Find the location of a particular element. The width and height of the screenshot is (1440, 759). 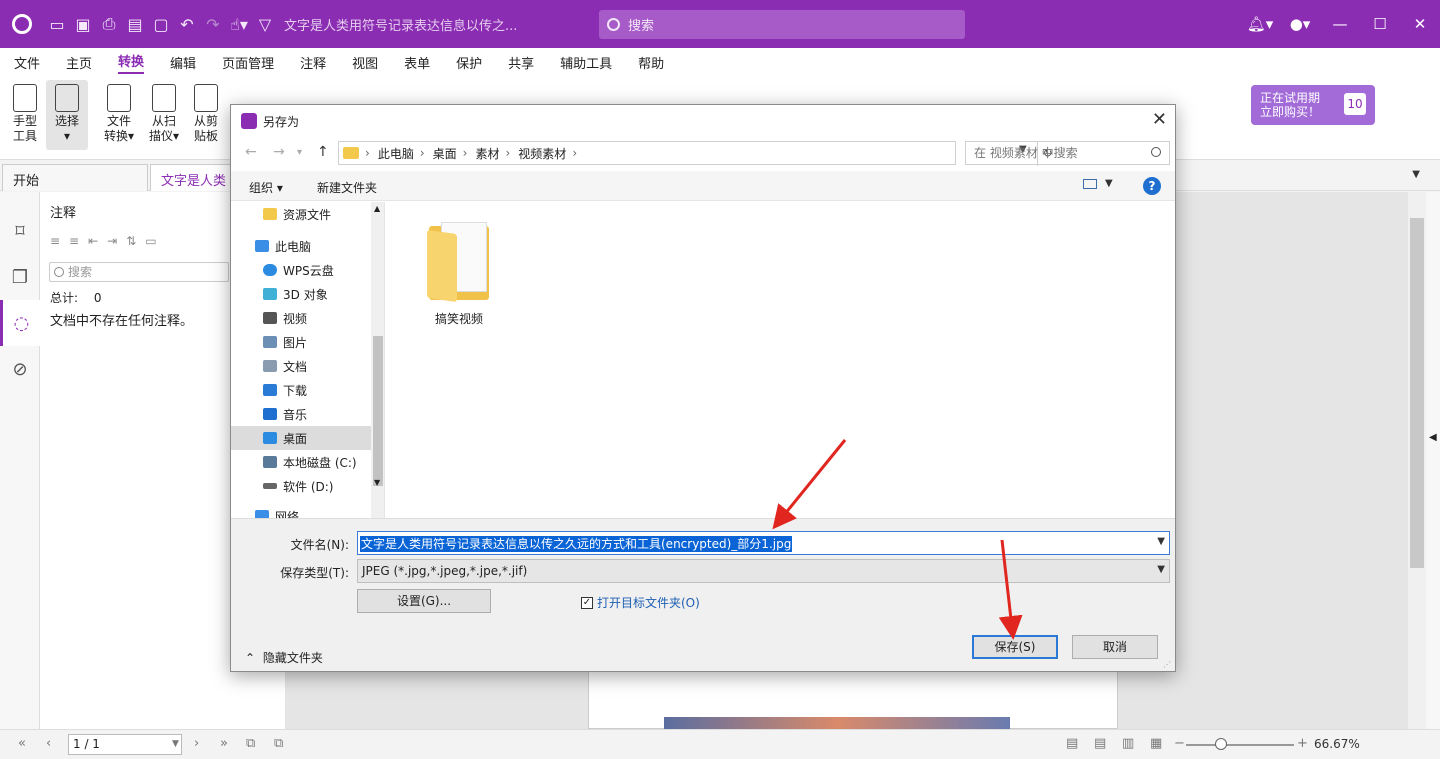

select-tool-button: 选择 ▾ is located at coordinates (67, 115).